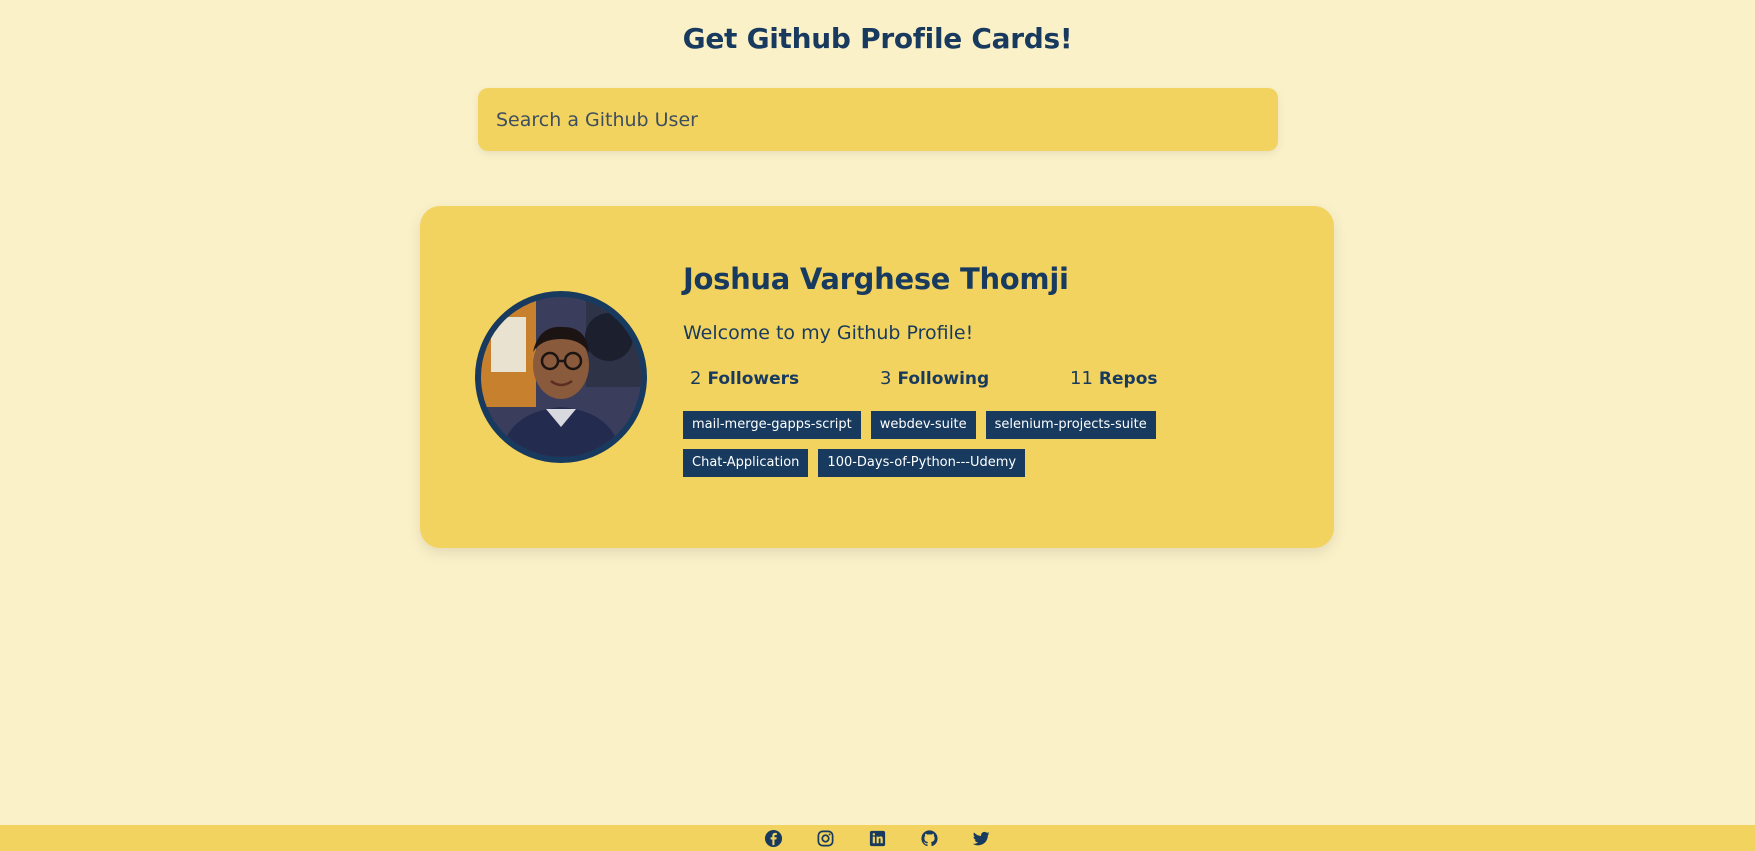  What do you see at coordinates (772, 425) in the screenshot?
I see `repo-link: mail-merge-gapps-script` at bounding box center [772, 425].